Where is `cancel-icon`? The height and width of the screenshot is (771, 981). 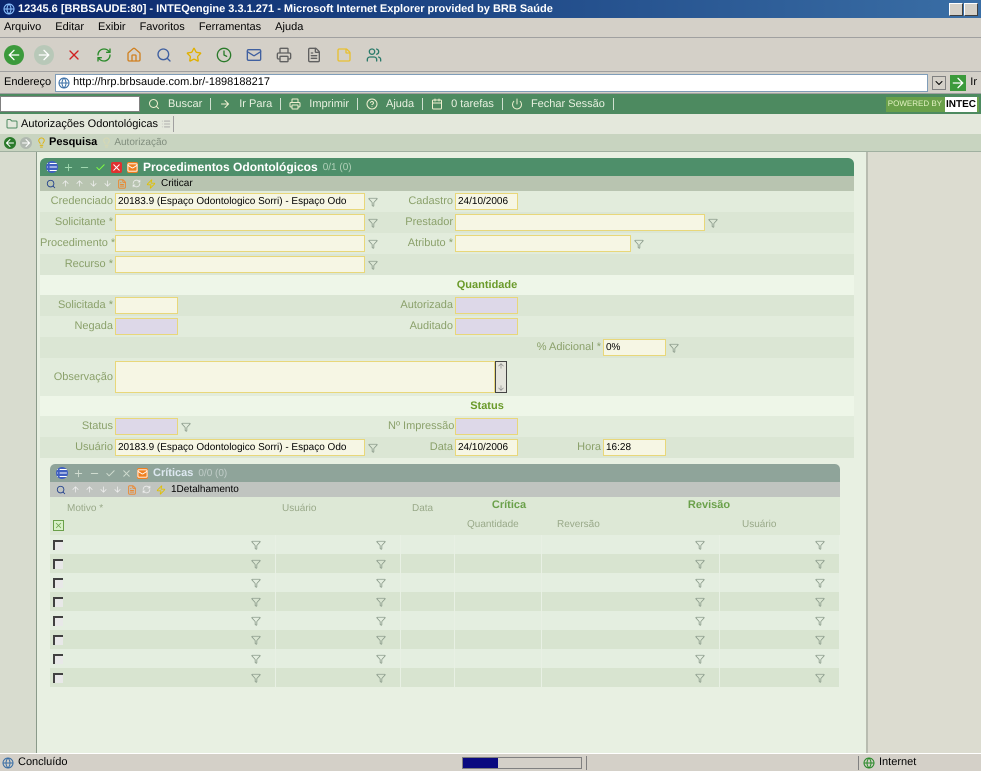
cancel-icon is located at coordinates (116, 167).